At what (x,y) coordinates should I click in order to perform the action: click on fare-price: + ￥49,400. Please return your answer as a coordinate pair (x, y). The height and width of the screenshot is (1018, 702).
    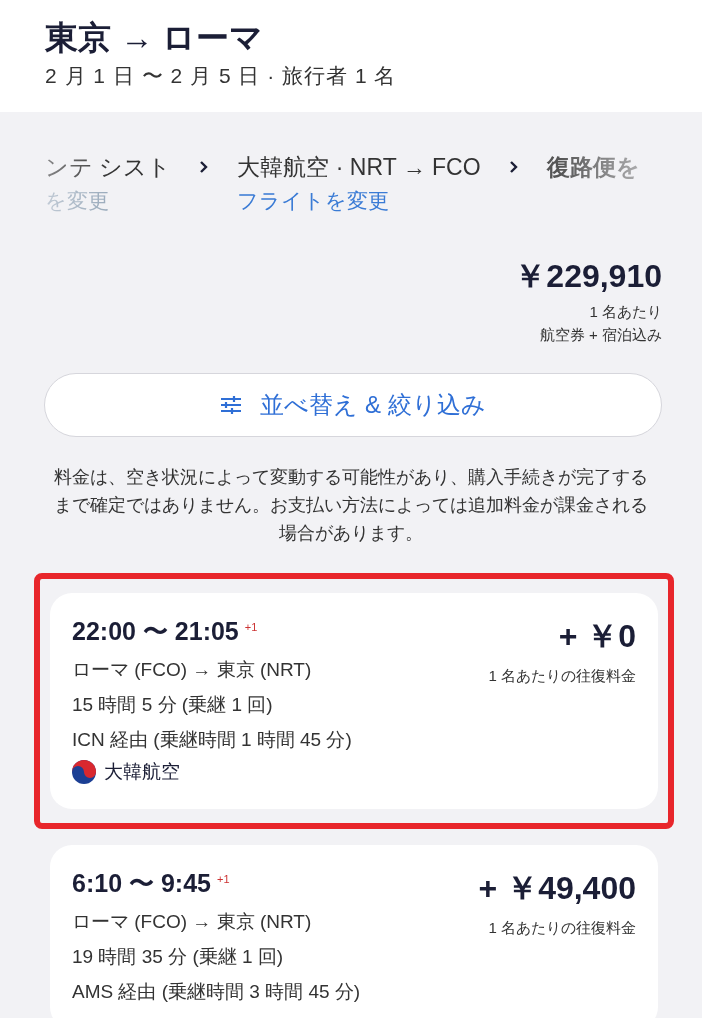
    Looking at the image, I should click on (557, 888).